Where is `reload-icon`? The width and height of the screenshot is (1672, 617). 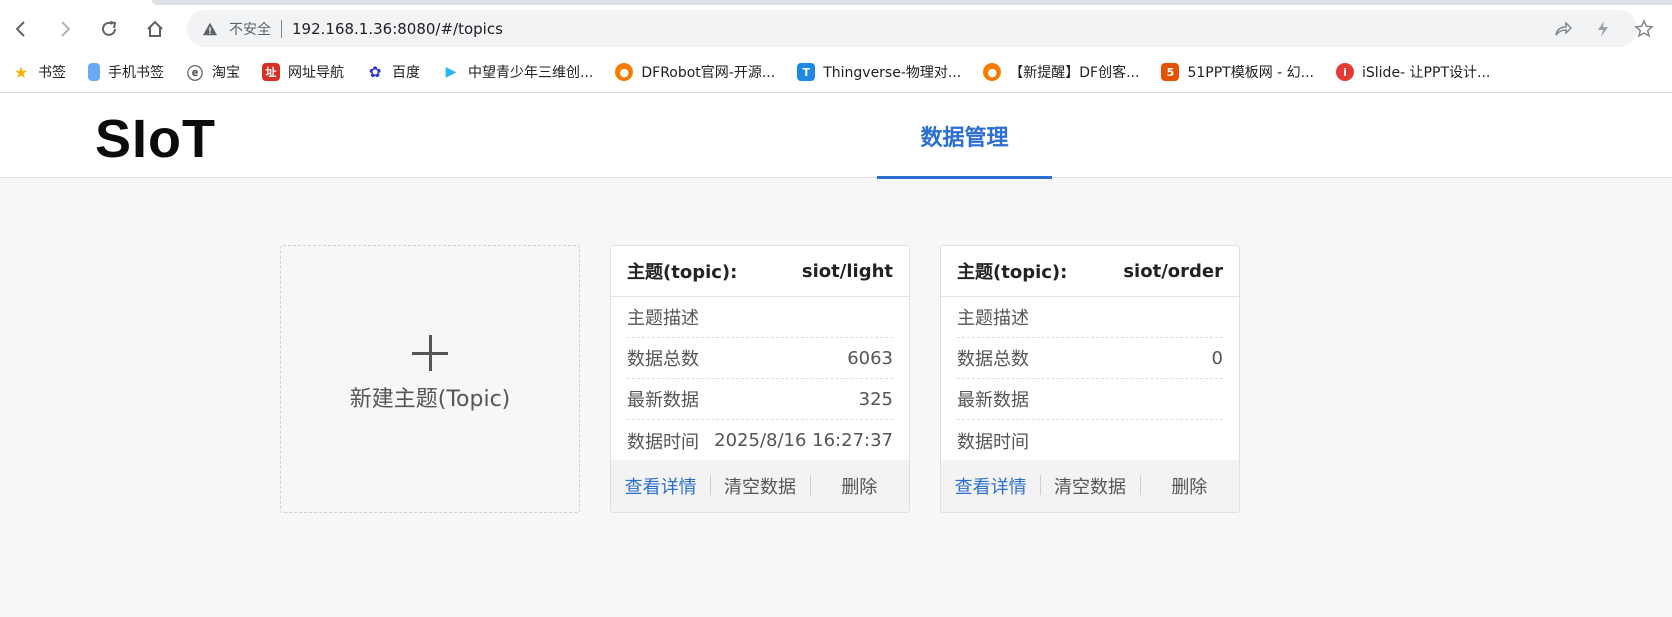
reload-icon is located at coordinates (109, 28).